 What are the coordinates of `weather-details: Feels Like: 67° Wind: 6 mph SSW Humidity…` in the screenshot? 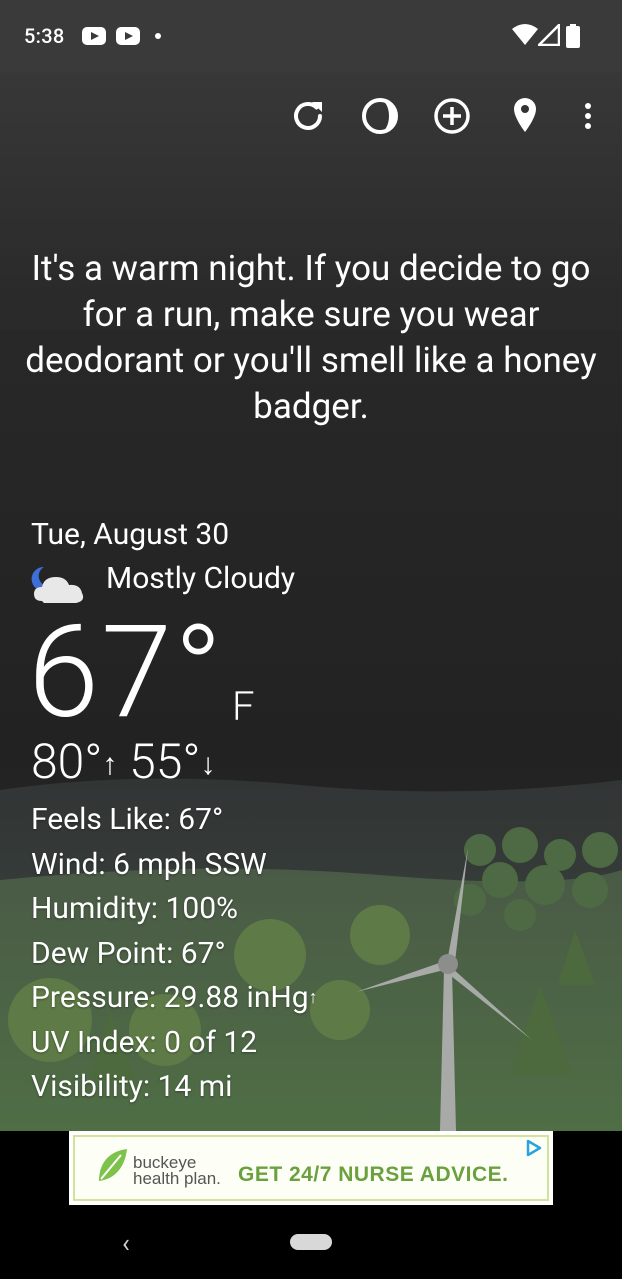 It's located at (174, 954).